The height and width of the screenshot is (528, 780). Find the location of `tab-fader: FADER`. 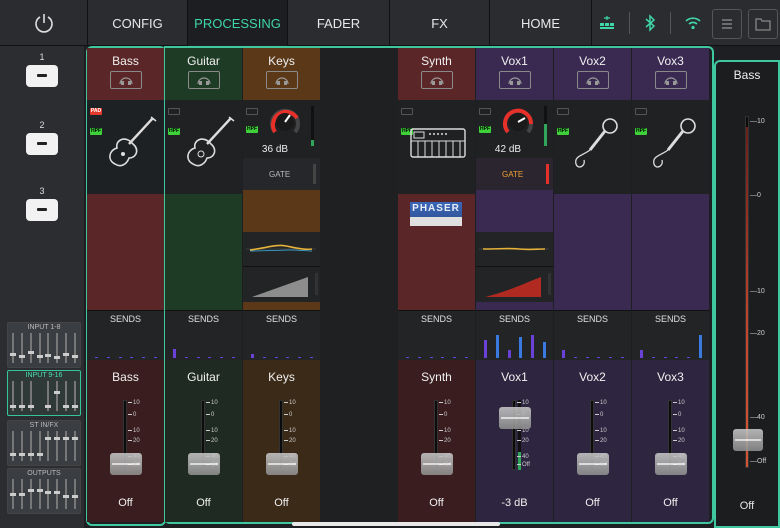

tab-fader: FADER is located at coordinates (339, 23).